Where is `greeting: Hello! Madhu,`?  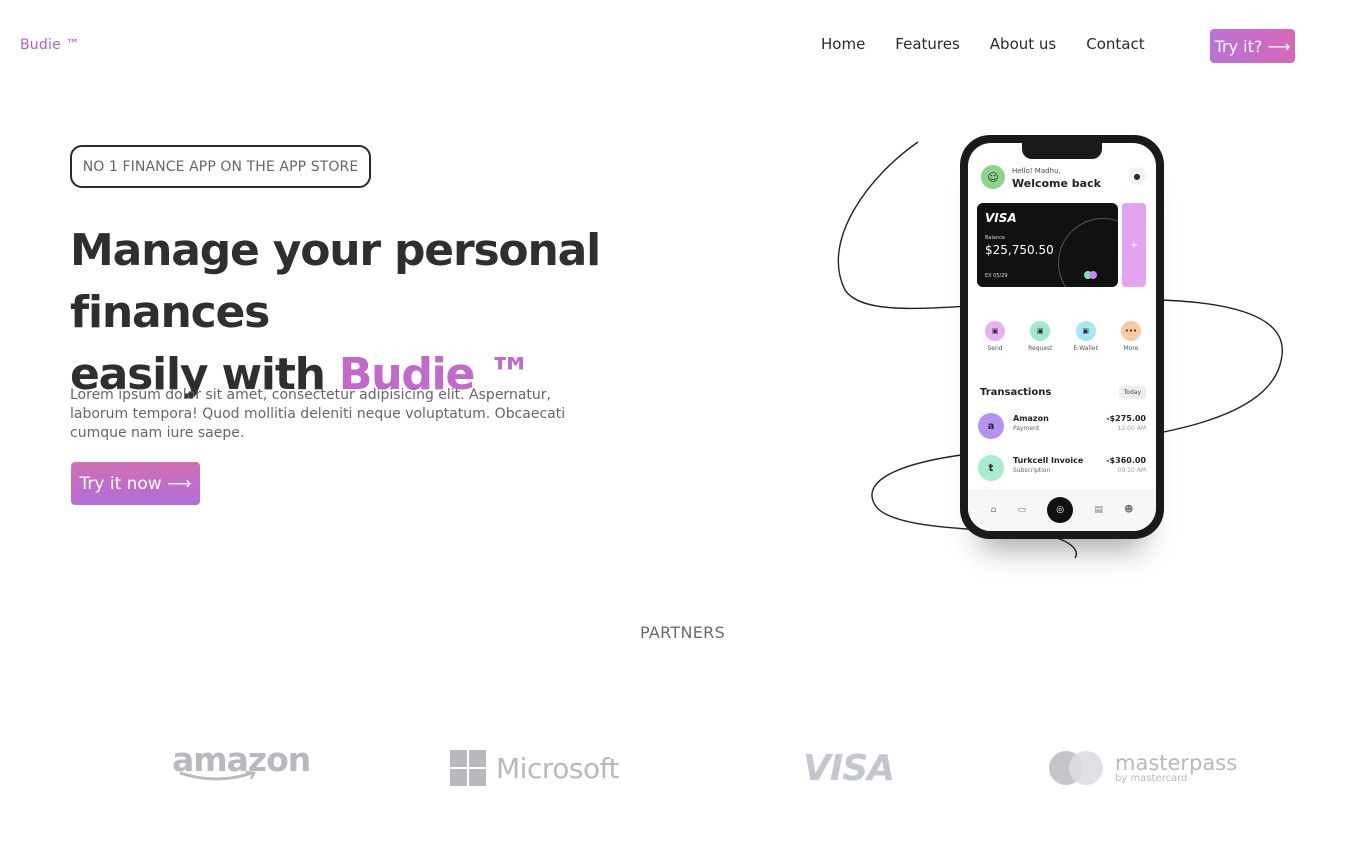
greeting: Hello! Madhu, is located at coordinates (1036, 171).